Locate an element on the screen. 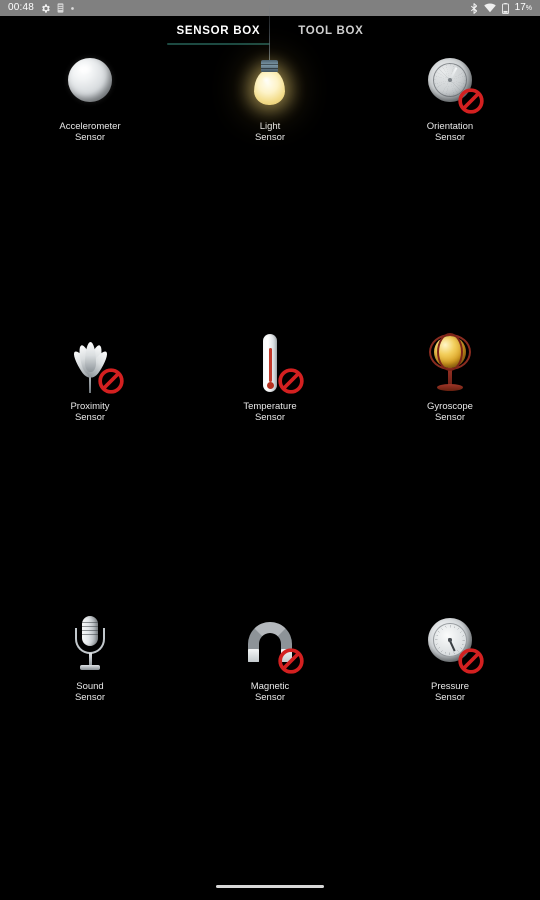 Image resolution: width=540 pixels, height=900 pixels. barometer-hub is located at coordinates (450, 640).